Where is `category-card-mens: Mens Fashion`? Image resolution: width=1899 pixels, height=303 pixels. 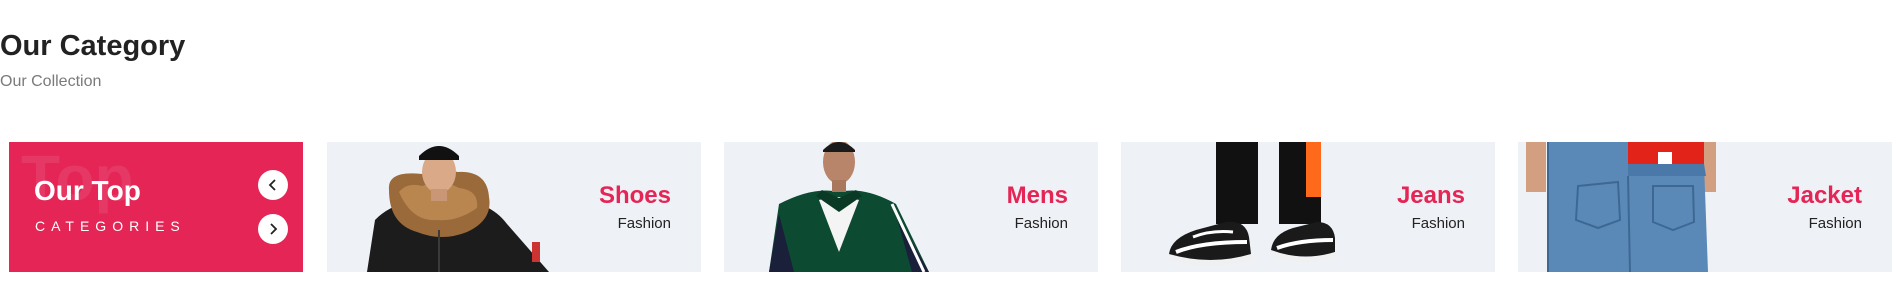 category-card-mens: Mens Fashion is located at coordinates (911, 207).